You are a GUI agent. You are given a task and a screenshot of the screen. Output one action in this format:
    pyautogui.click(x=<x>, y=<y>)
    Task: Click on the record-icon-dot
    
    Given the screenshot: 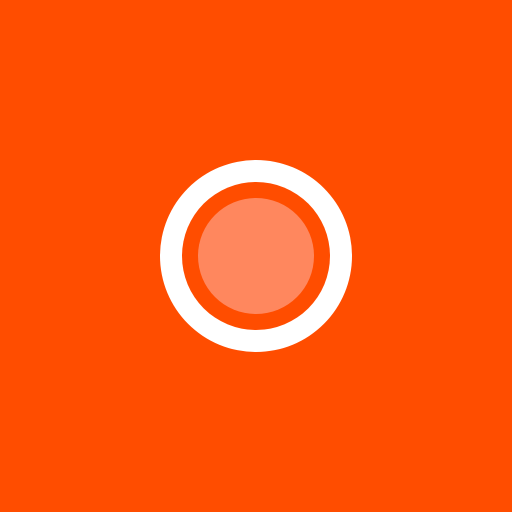 What is the action you would take?
    pyautogui.click(x=256, y=256)
    